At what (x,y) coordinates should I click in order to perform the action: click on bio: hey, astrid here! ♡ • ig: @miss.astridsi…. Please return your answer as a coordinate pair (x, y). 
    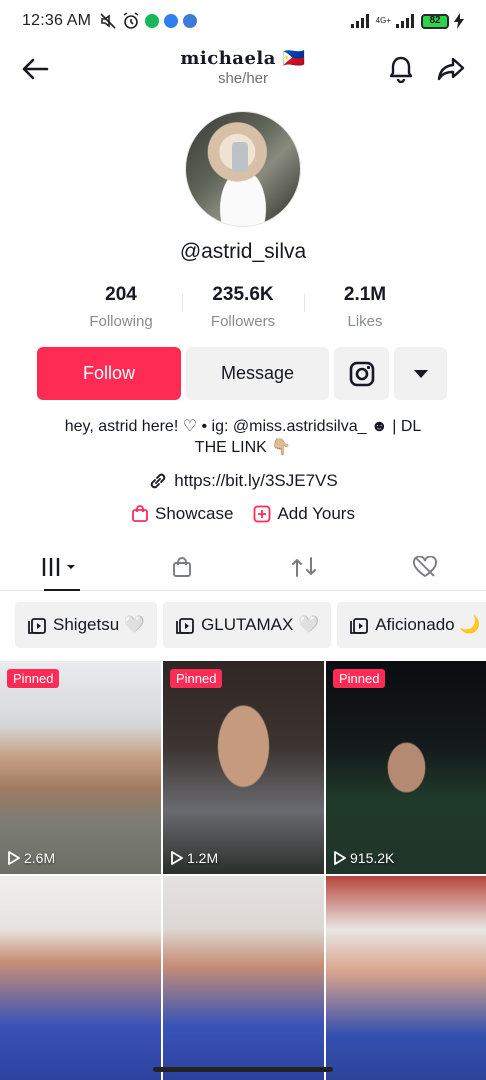
    Looking at the image, I should click on (243, 437).